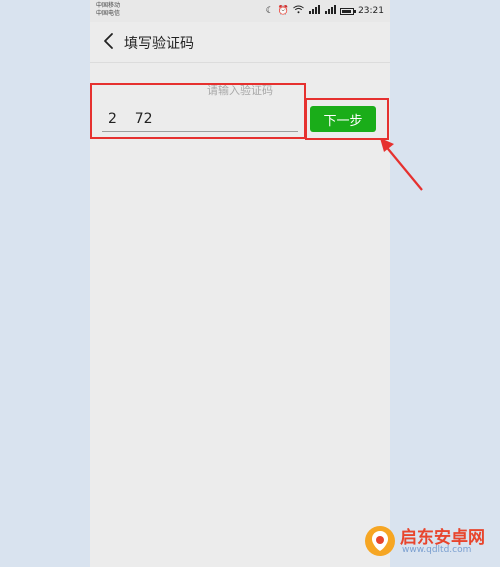  Describe the element at coordinates (371, 11) in the screenshot. I see `status-time: 23:21` at that location.